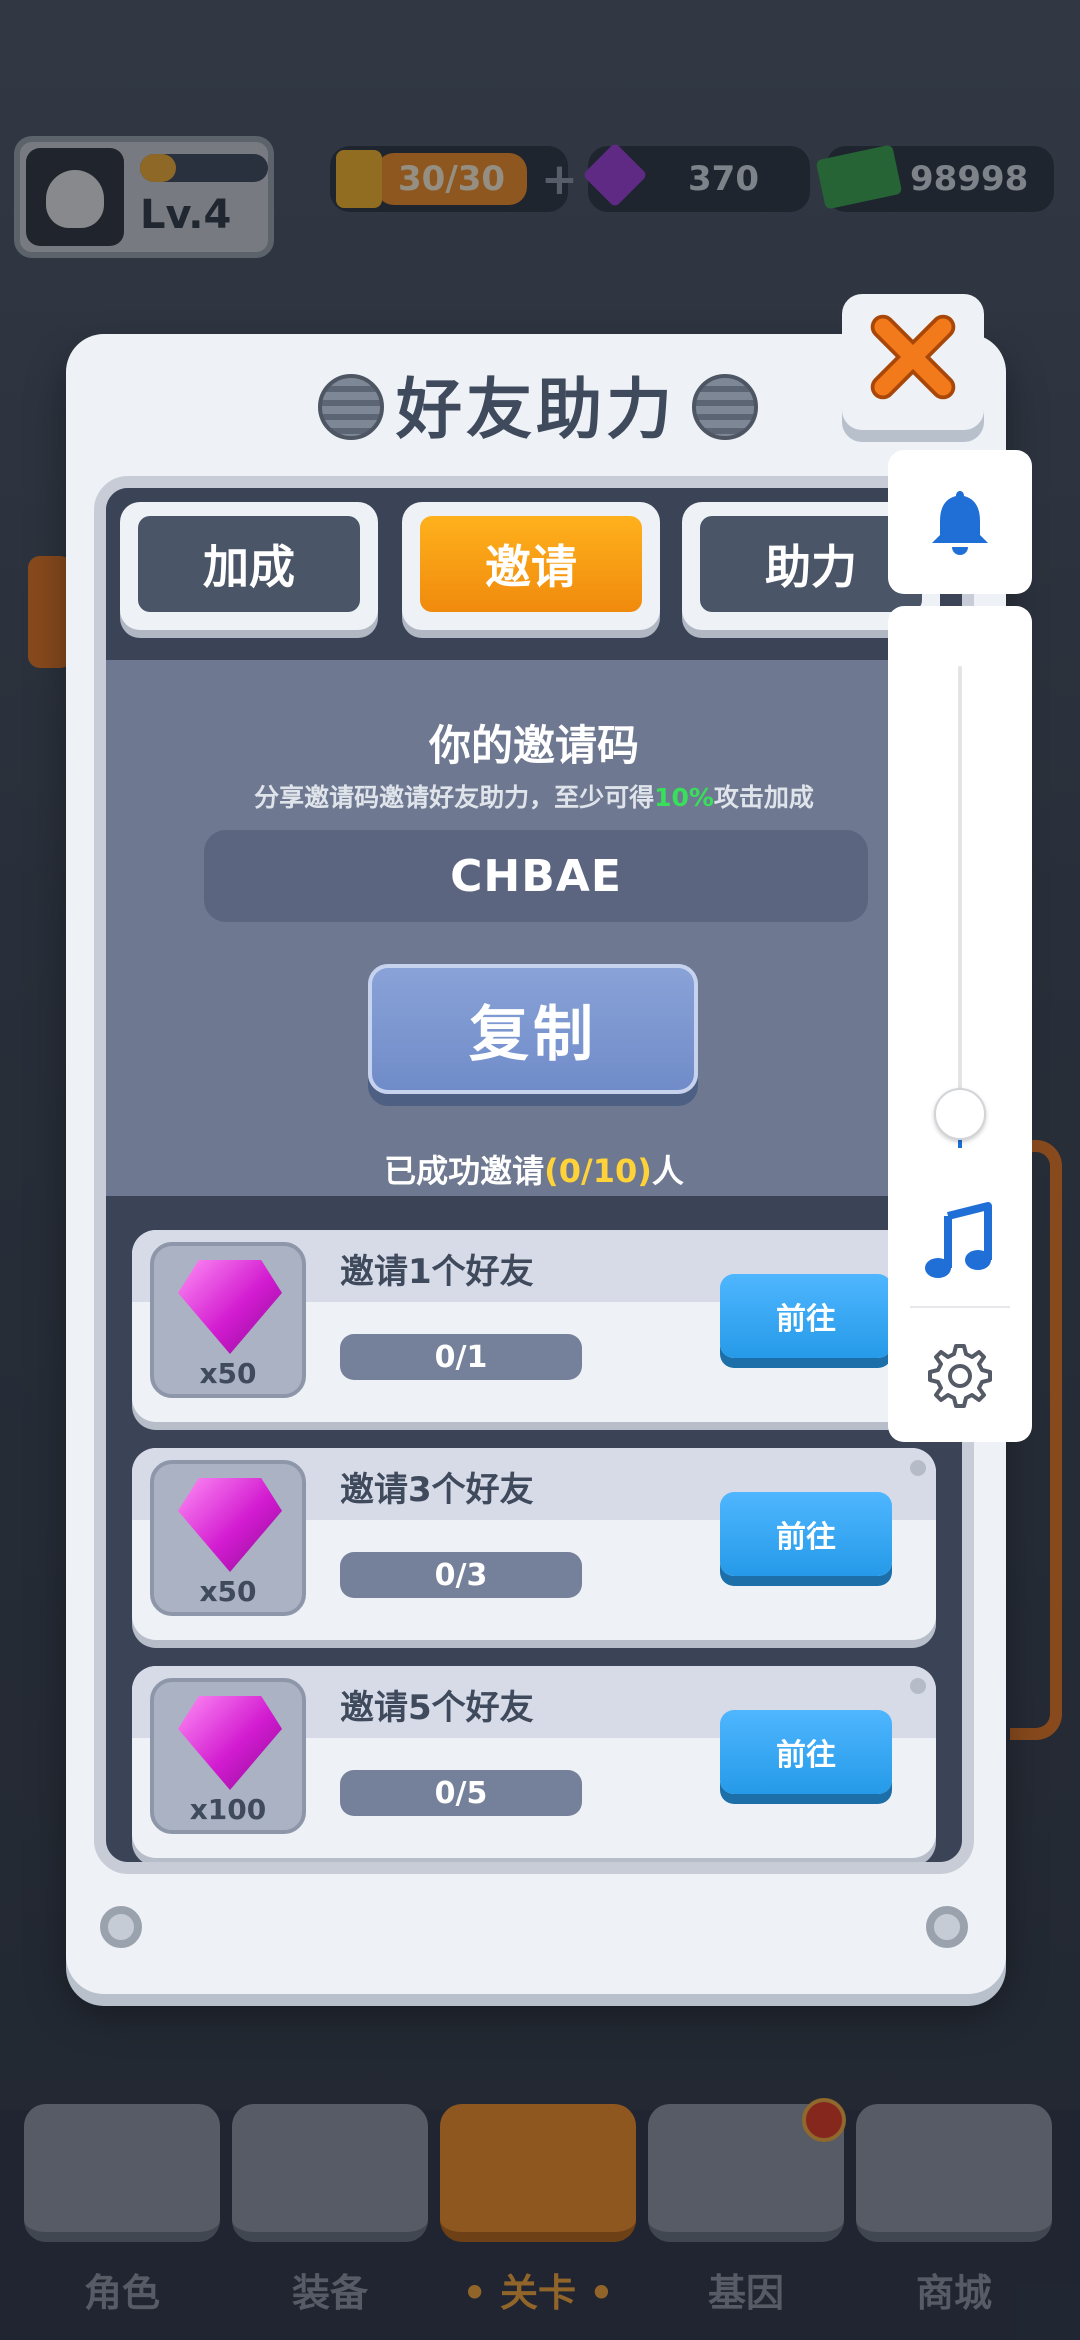 The image size is (1080, 2340). I want to click on volume-panel, so click(960, 1024).